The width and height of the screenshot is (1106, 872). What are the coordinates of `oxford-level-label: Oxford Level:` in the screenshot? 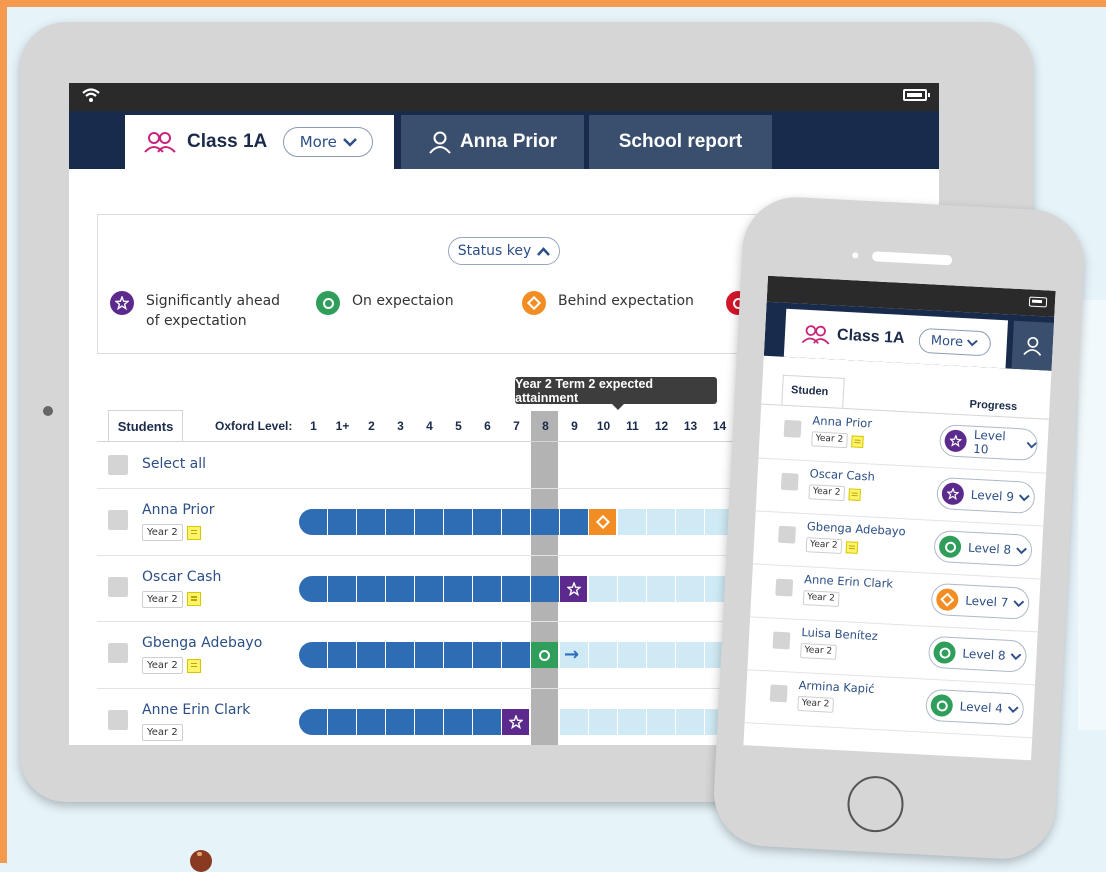 It's located at (254, 426).